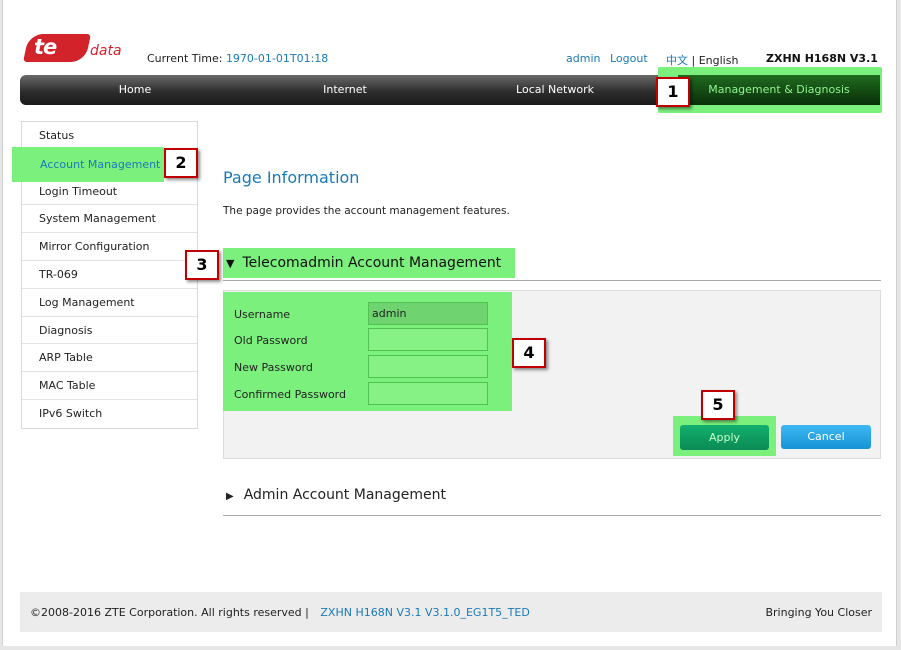 This screenshot has height=650, width=901. Describe the element at coordinates (109, 414) in the screenshot. I see `sidebar-item-ipv6-switch: IPv6 Switch` at that location.